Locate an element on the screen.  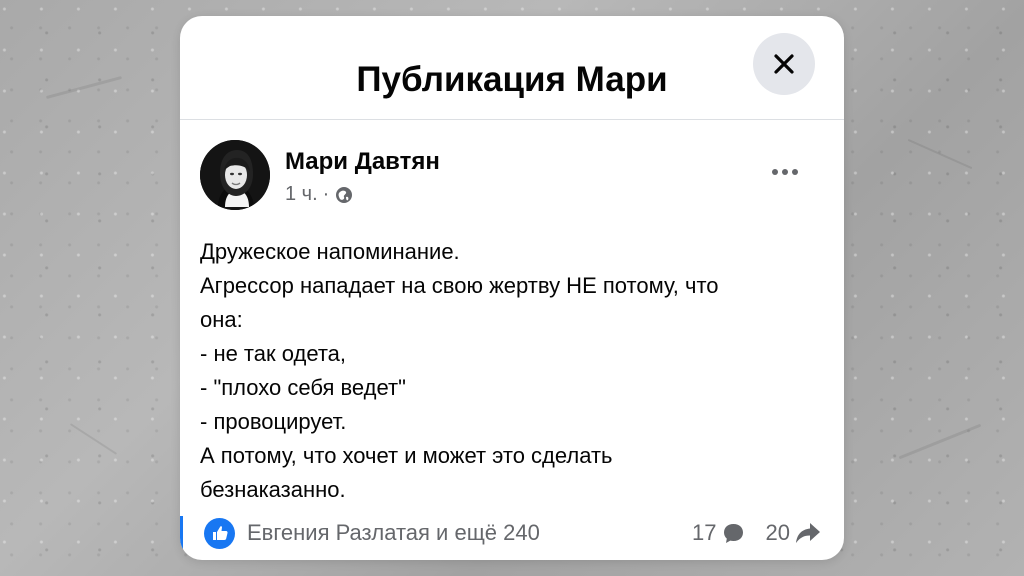
comment-bubble-icon is located at coordinates (733, 533).